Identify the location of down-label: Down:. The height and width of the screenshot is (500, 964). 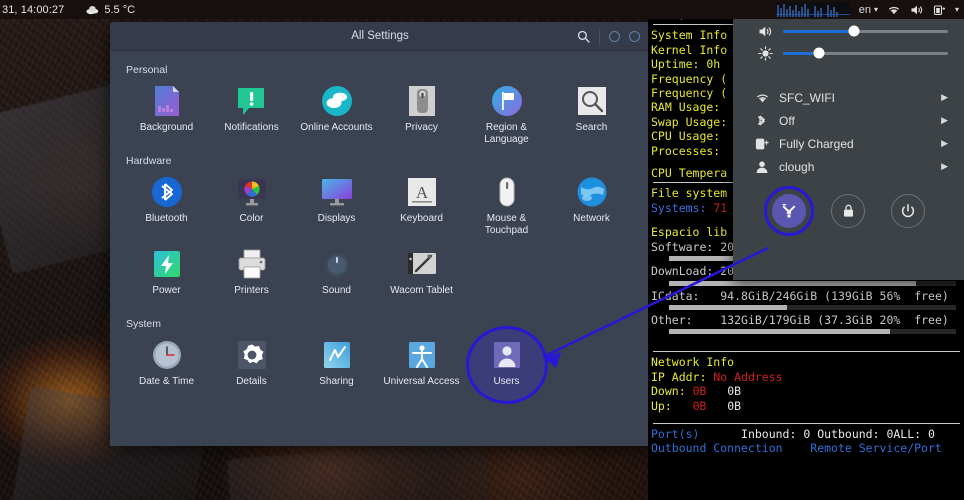
(668, 391).